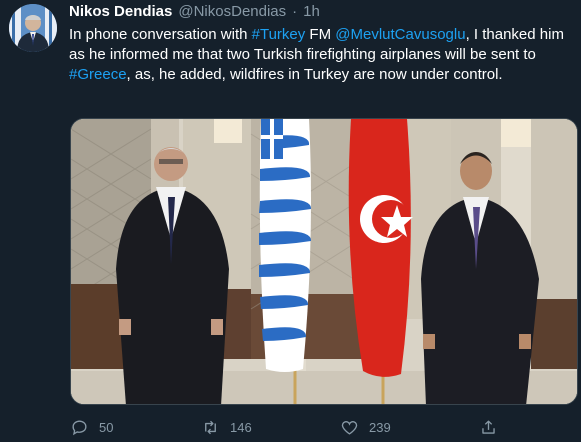  Describe the element at coordinates (241, 427) in the screenshot. I see `retweet-count: 146` at that location.